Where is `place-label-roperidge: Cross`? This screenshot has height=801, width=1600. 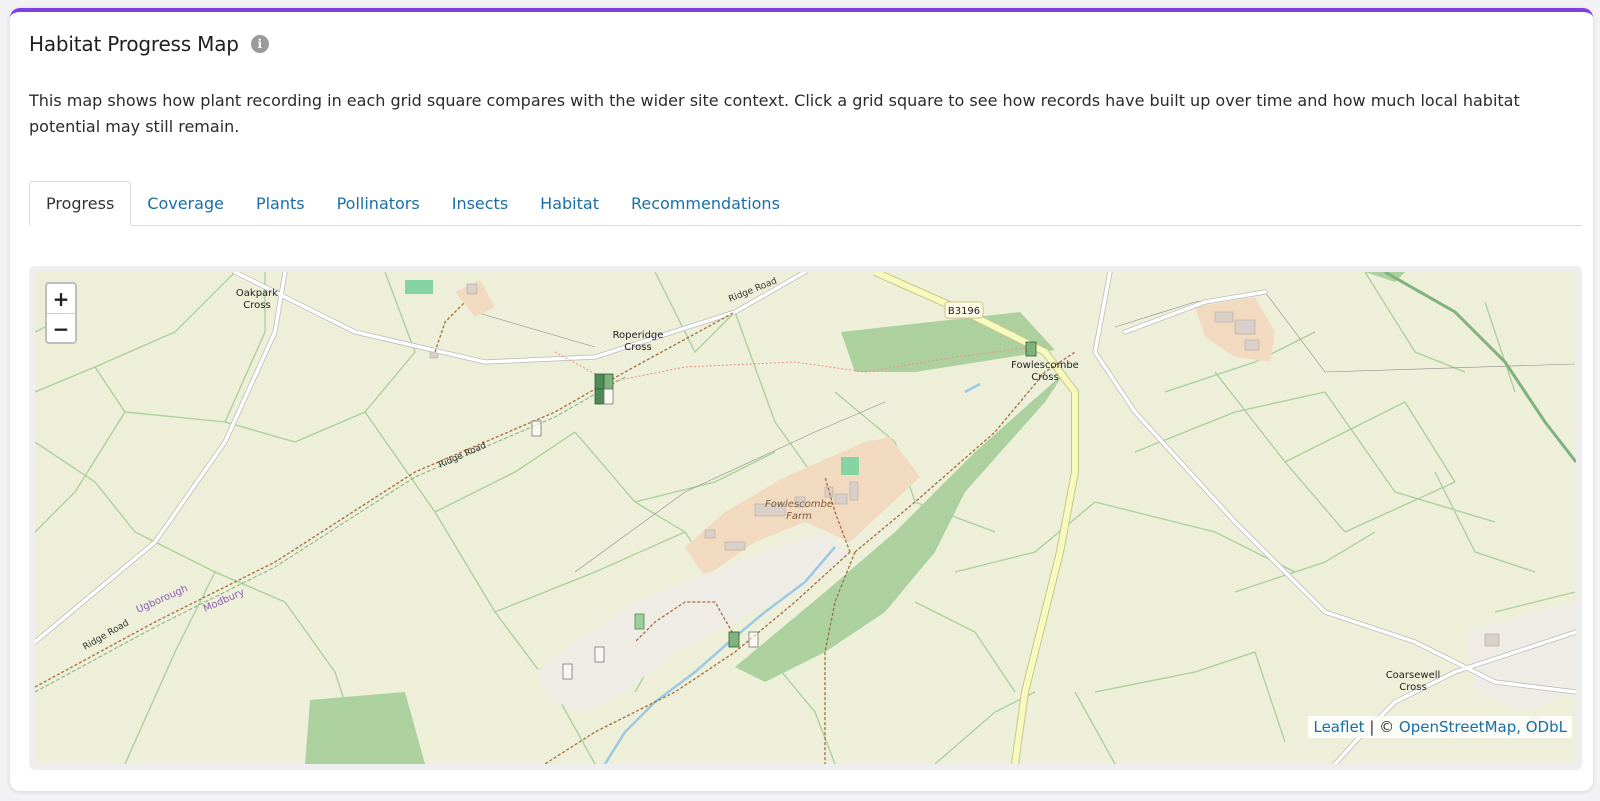
place-label-roperidge: Cross is located at coordinates (637, 347).